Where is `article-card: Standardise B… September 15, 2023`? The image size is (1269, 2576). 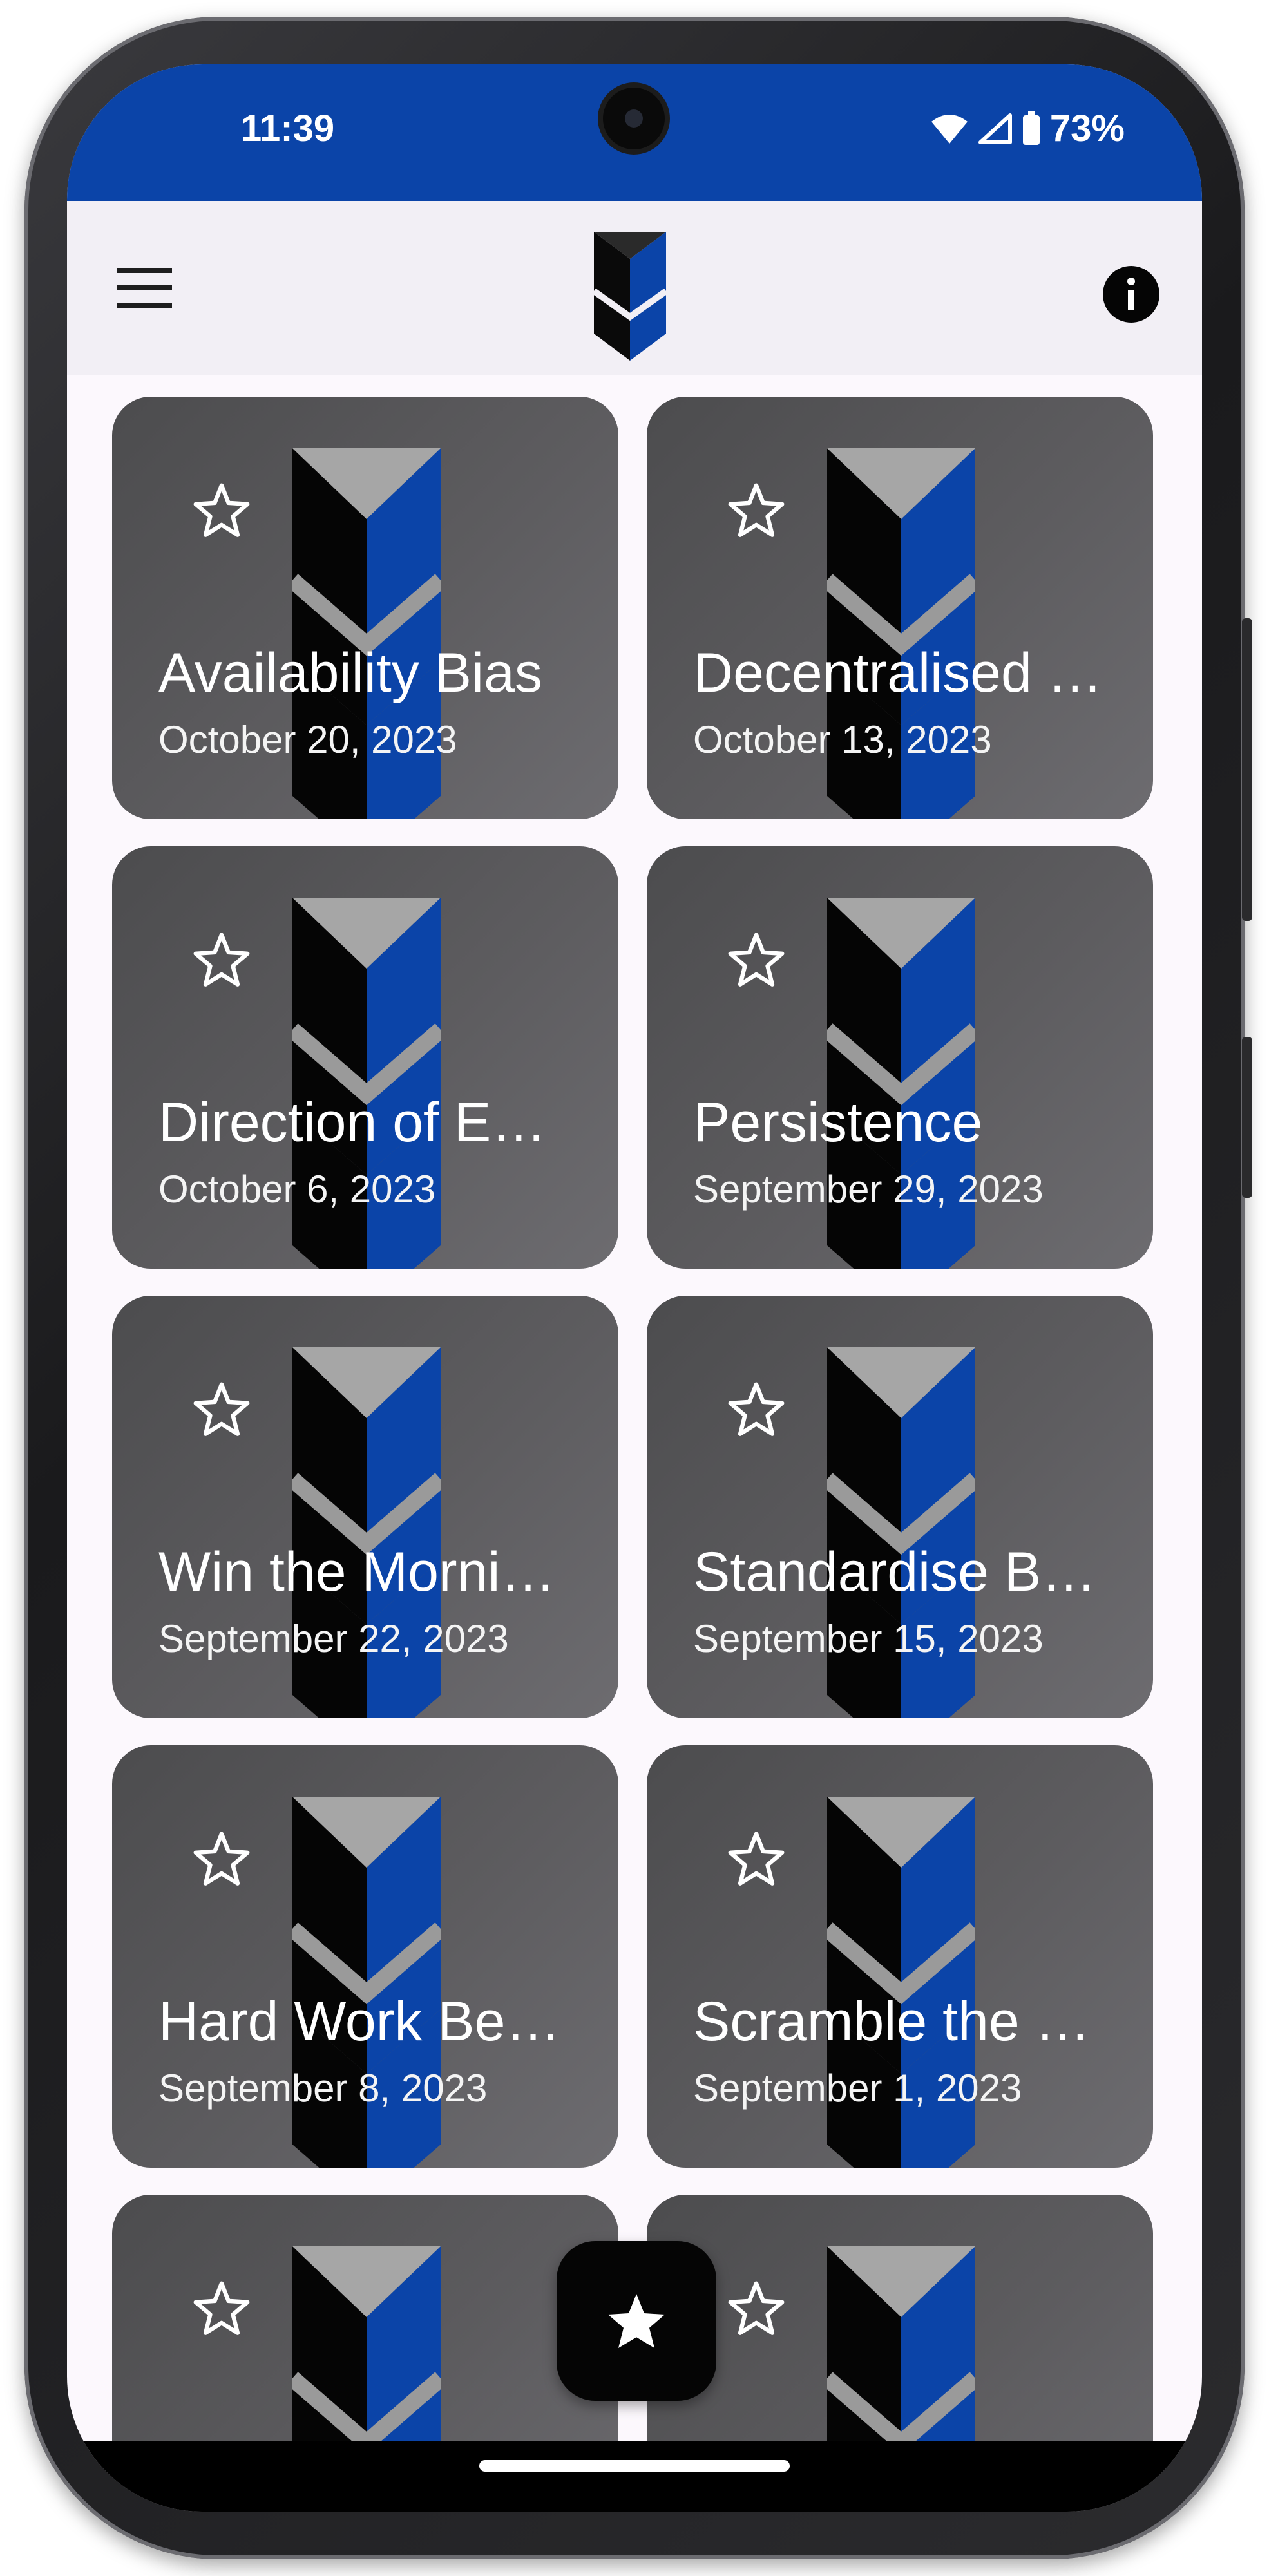 article-card: Standardise B… September 15, 2023 is located at coordinates (900, 1507).